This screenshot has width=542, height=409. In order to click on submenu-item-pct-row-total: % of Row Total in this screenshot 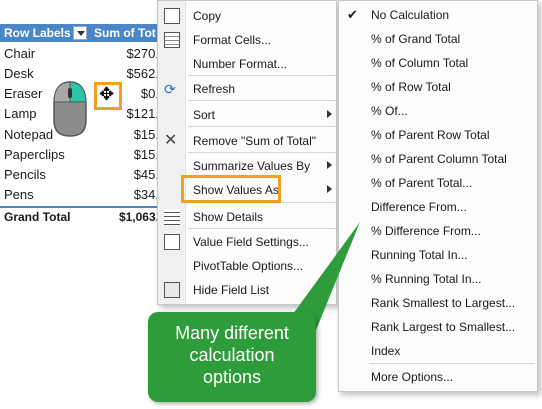, I will do `click(439, 87)`.